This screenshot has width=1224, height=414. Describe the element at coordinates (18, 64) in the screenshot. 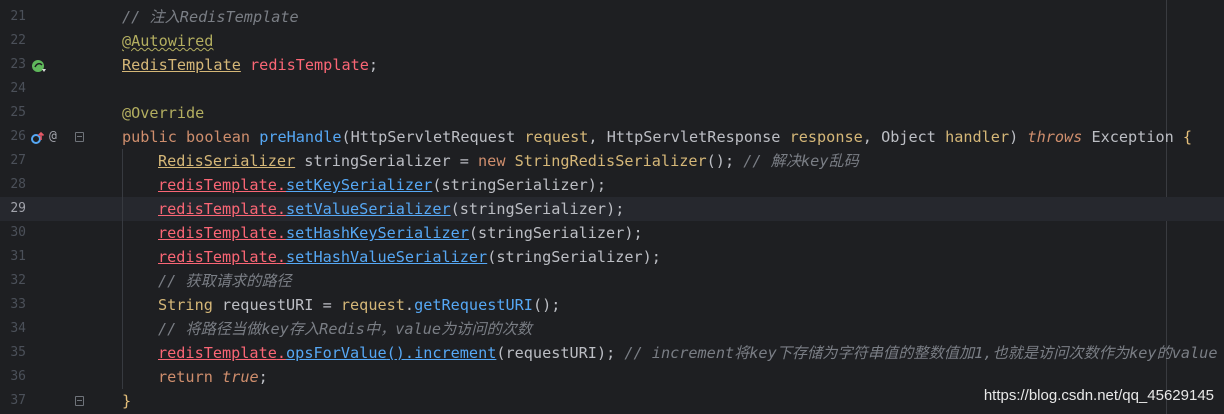

I see `line-number: 23` at that location.